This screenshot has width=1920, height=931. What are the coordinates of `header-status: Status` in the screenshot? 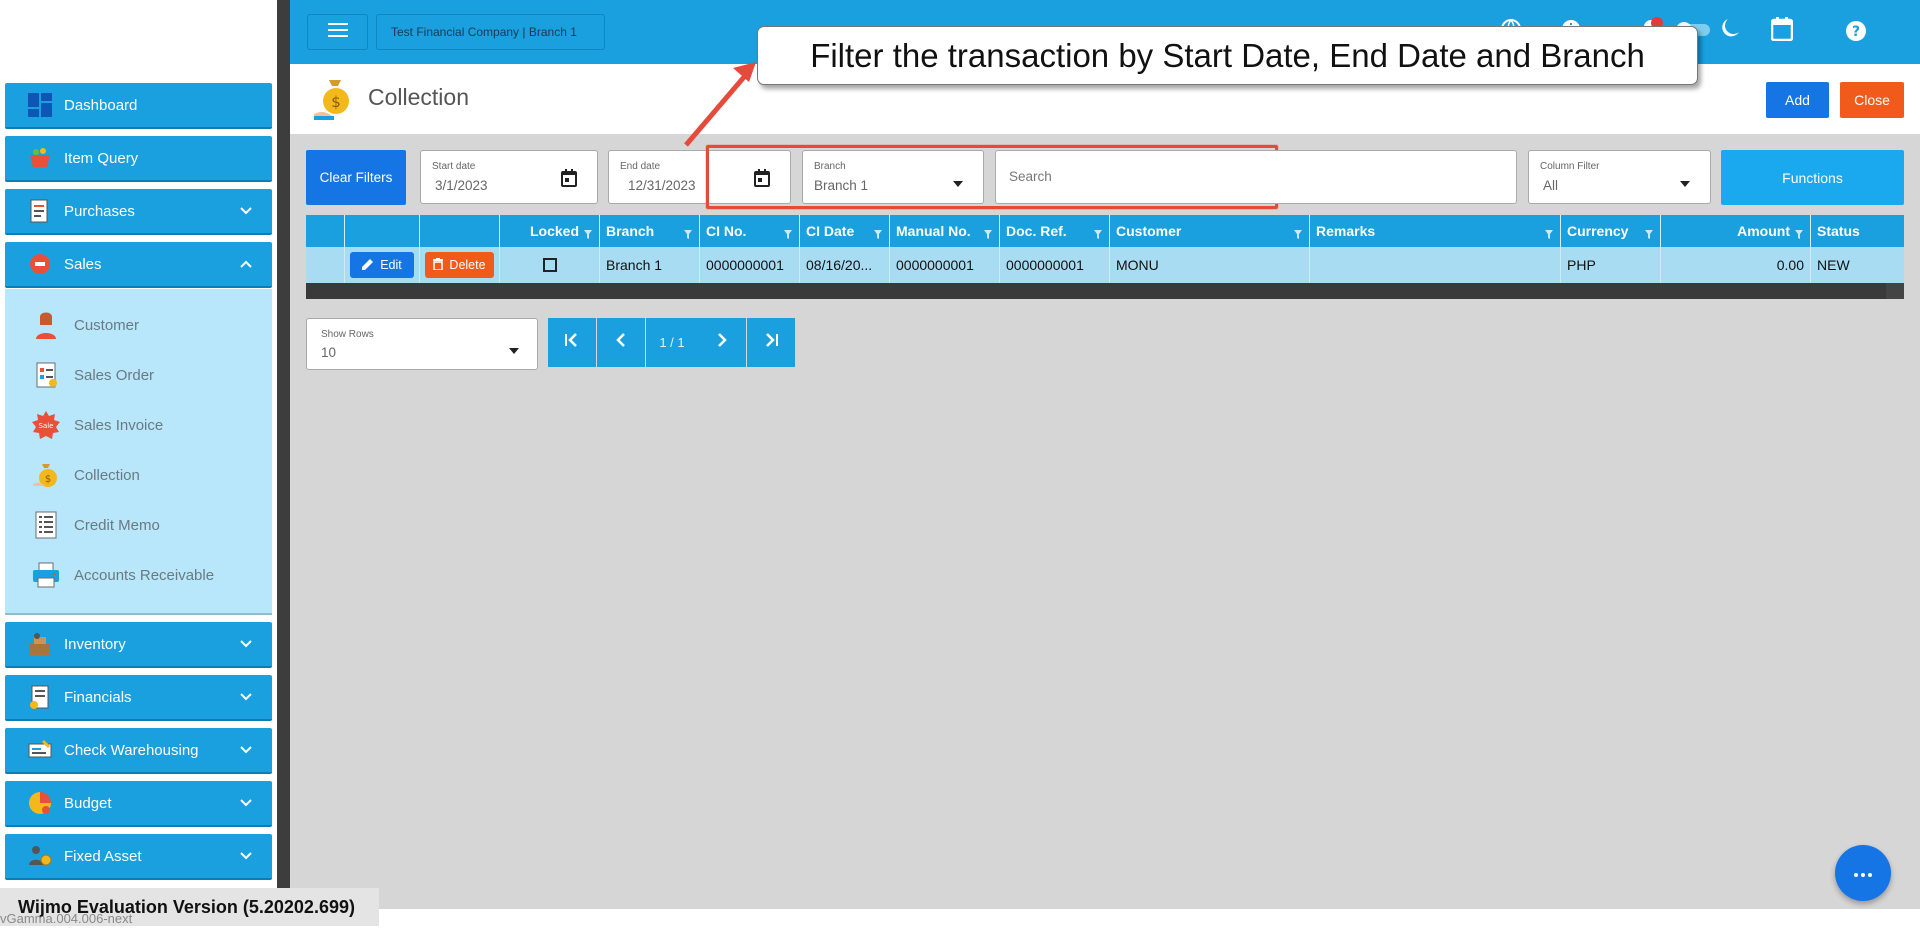 It's located at (1857, 231).